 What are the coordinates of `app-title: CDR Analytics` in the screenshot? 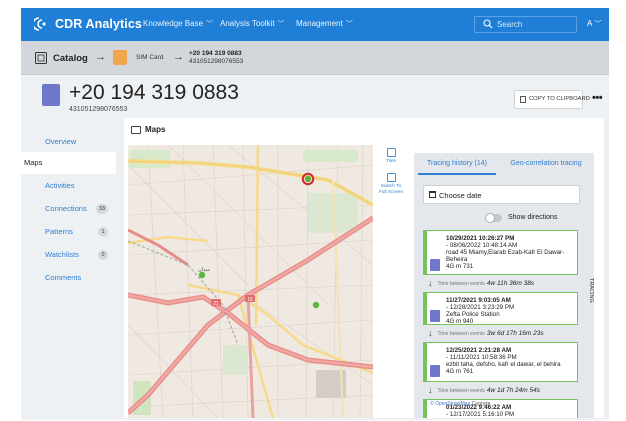 It's located at (98, 24).